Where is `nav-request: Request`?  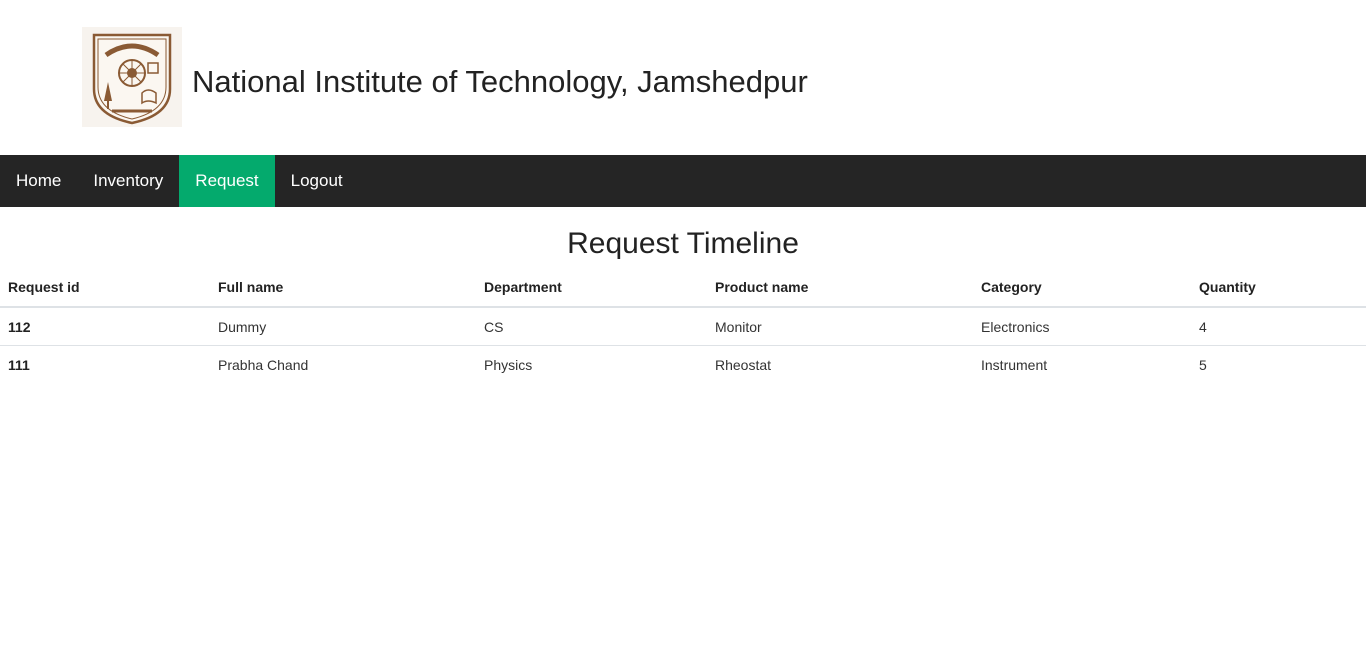
nav-request: Request is located at coordinates (227, 181).